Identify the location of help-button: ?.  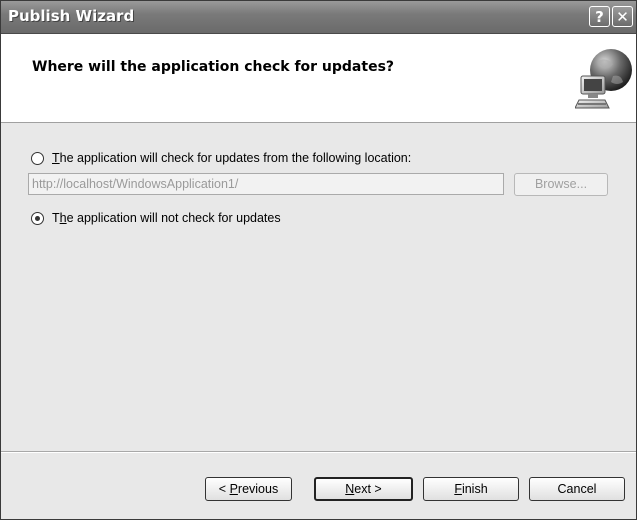
(599, 16).